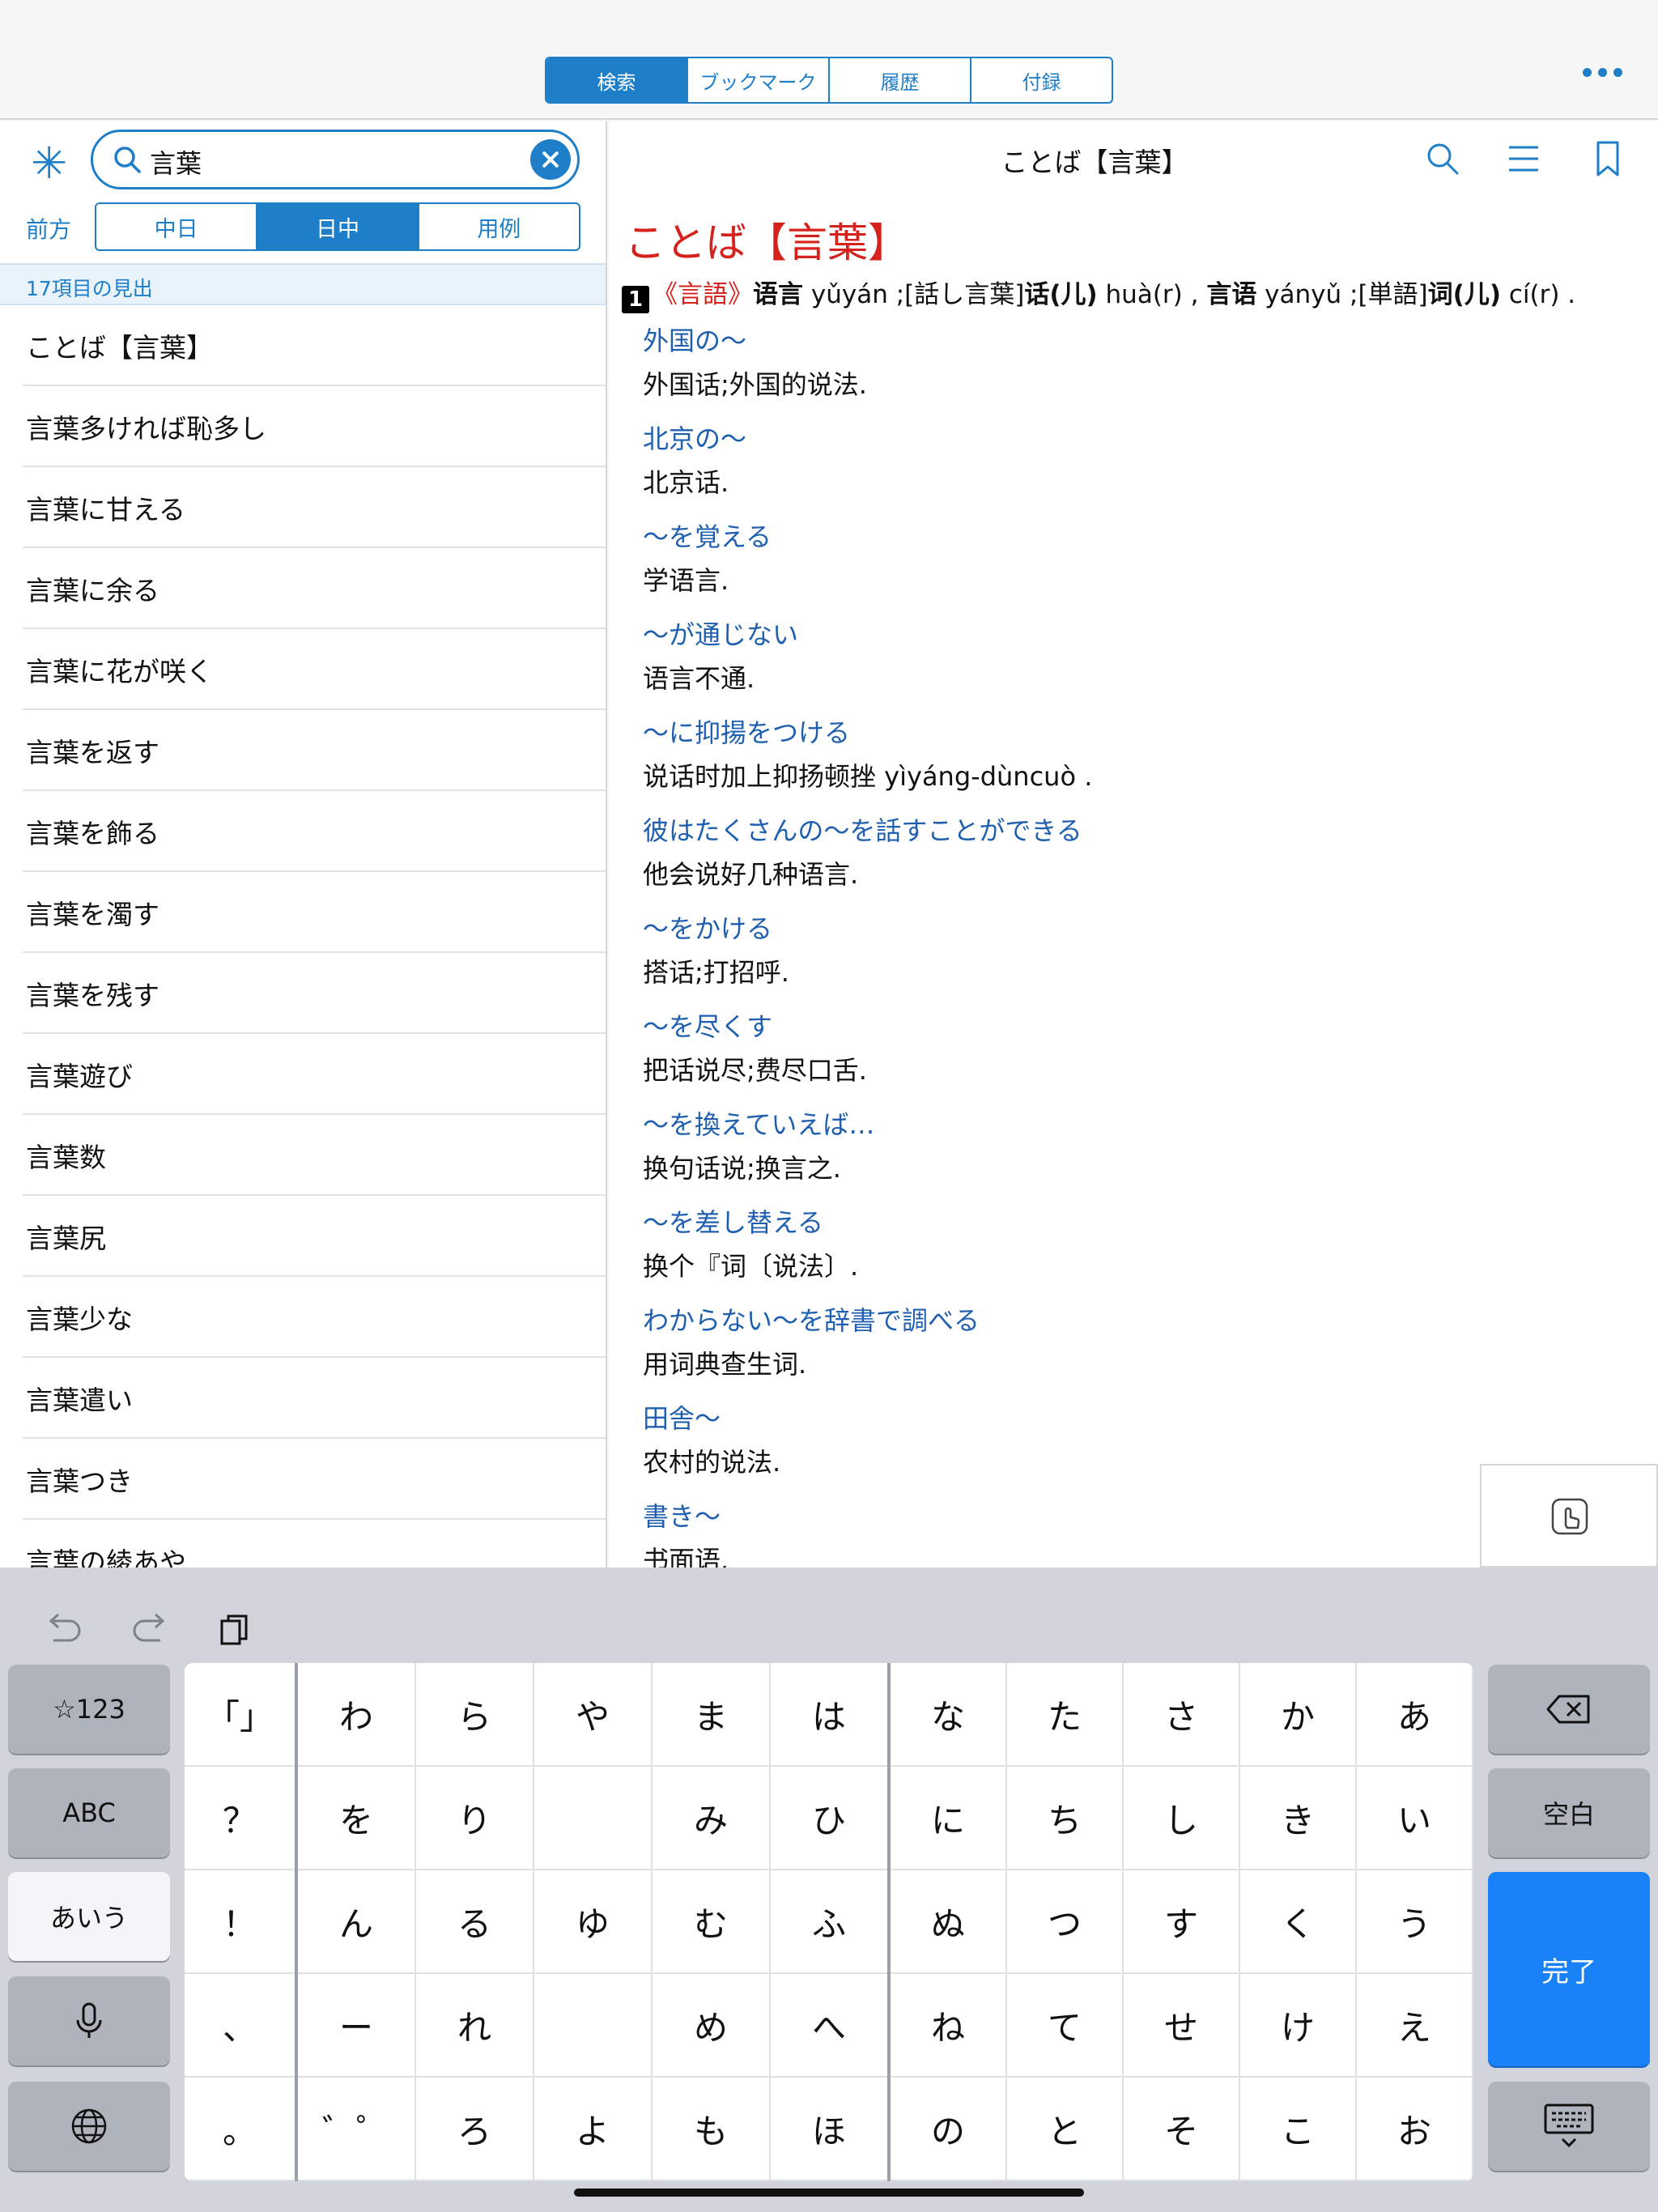 This screenshot has width=1658, height=2212. I want to click on kana-key: ほ, so click(830, 2130).